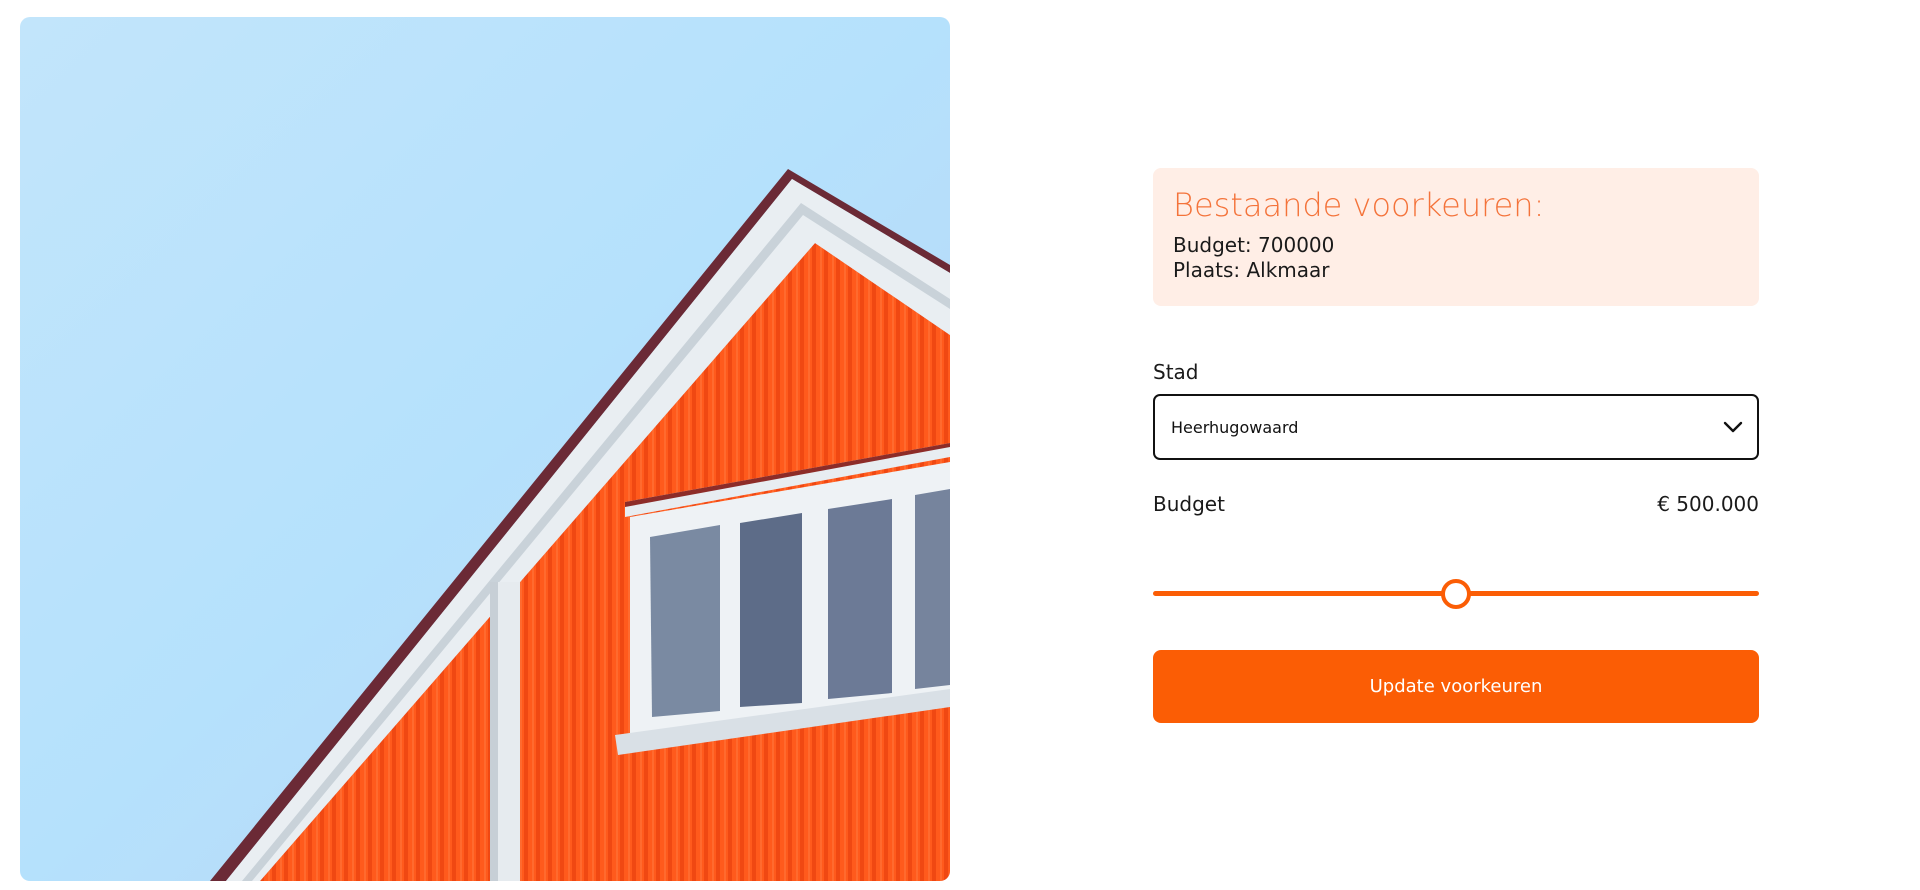  I want to click on city-label: Stad, so click(1176, 372).